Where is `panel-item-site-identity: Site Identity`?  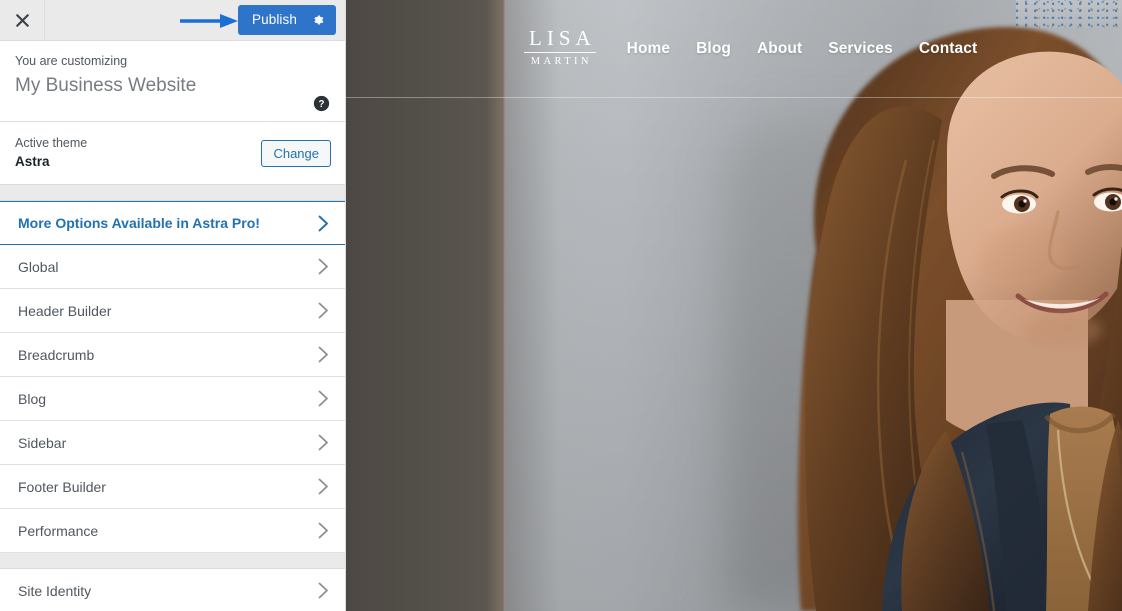
panel-item-site-identity: Site Identity is located at coordinates (172, 590).